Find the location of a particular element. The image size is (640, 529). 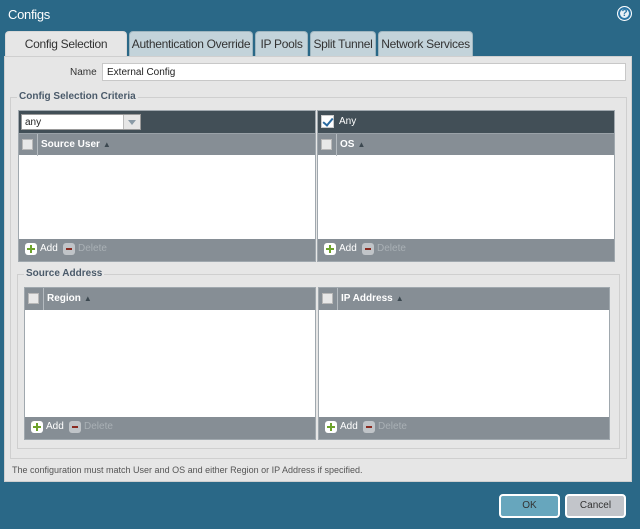

help-icon: ? is located at coordinates (624, 13).